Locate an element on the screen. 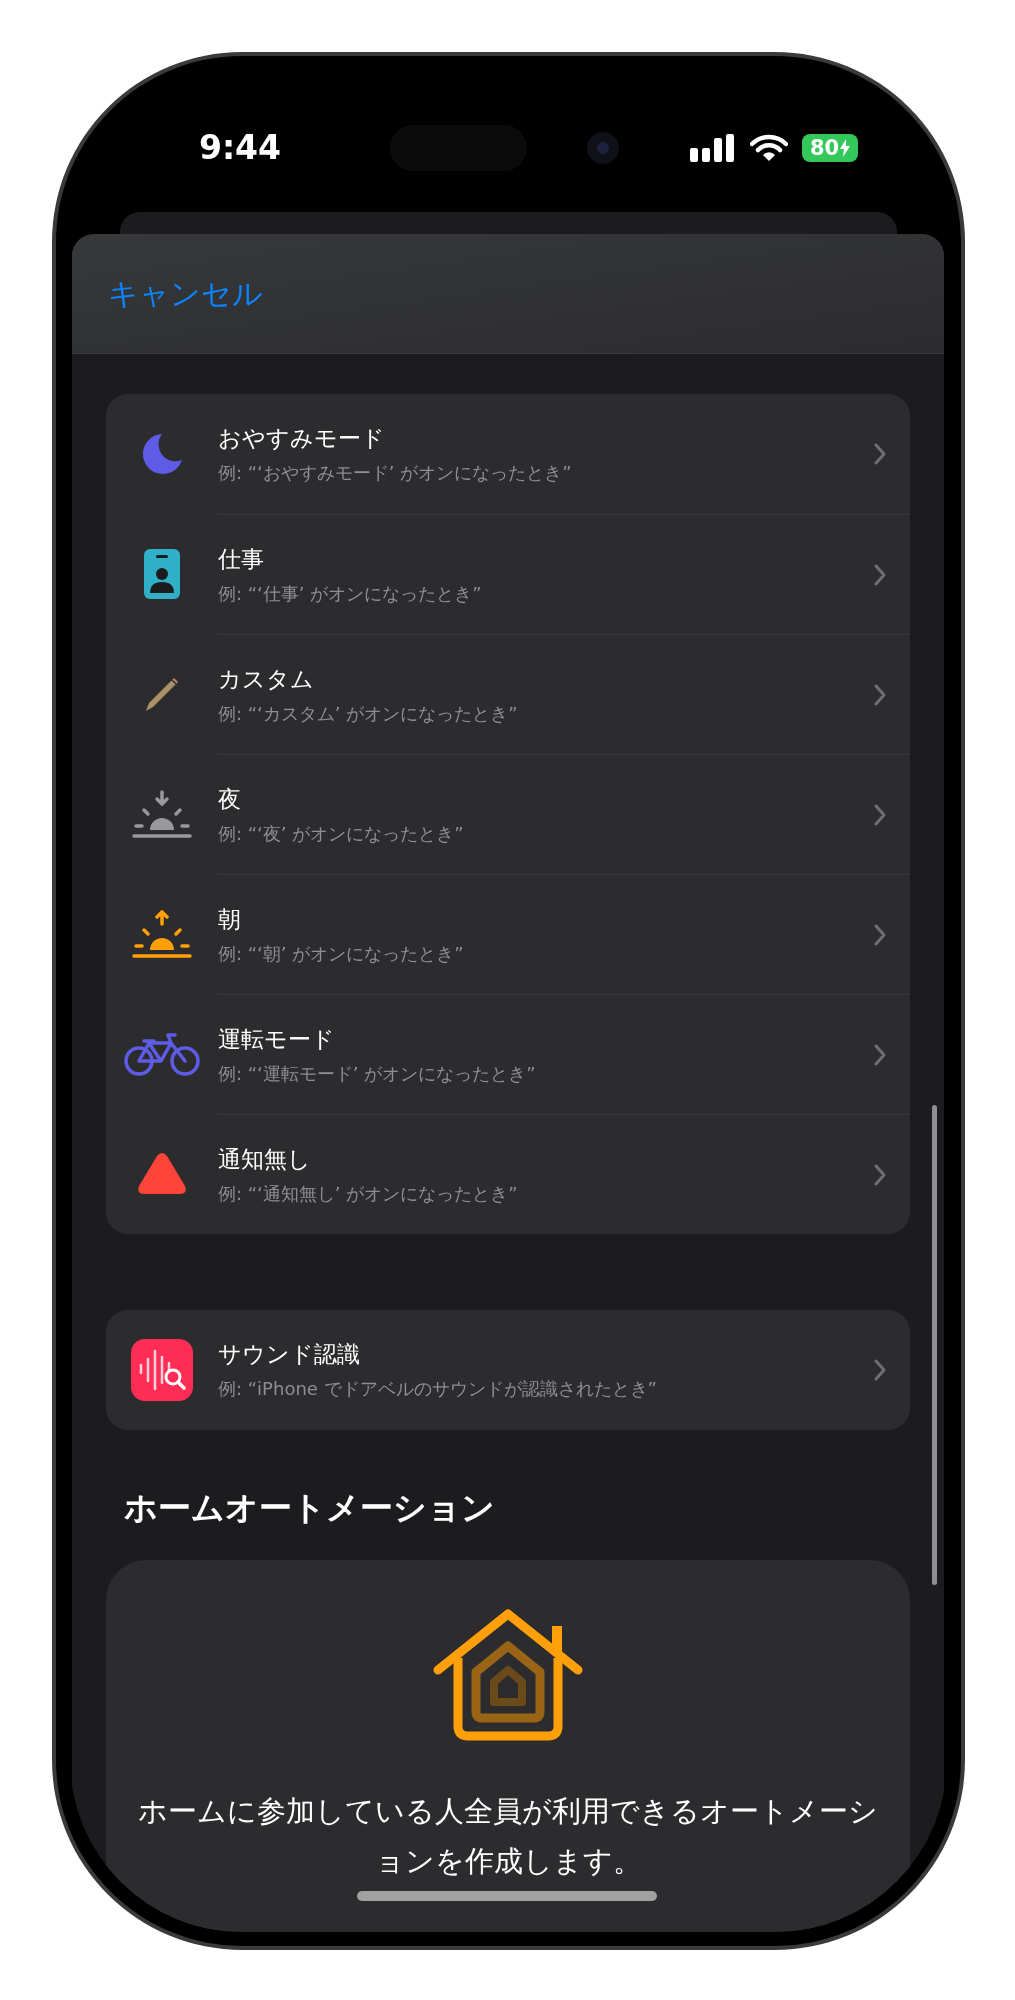 Image resolution: width=1015 pixels, height=2000 pixels. row-title: 朝 is located at coordinates (230, 919).